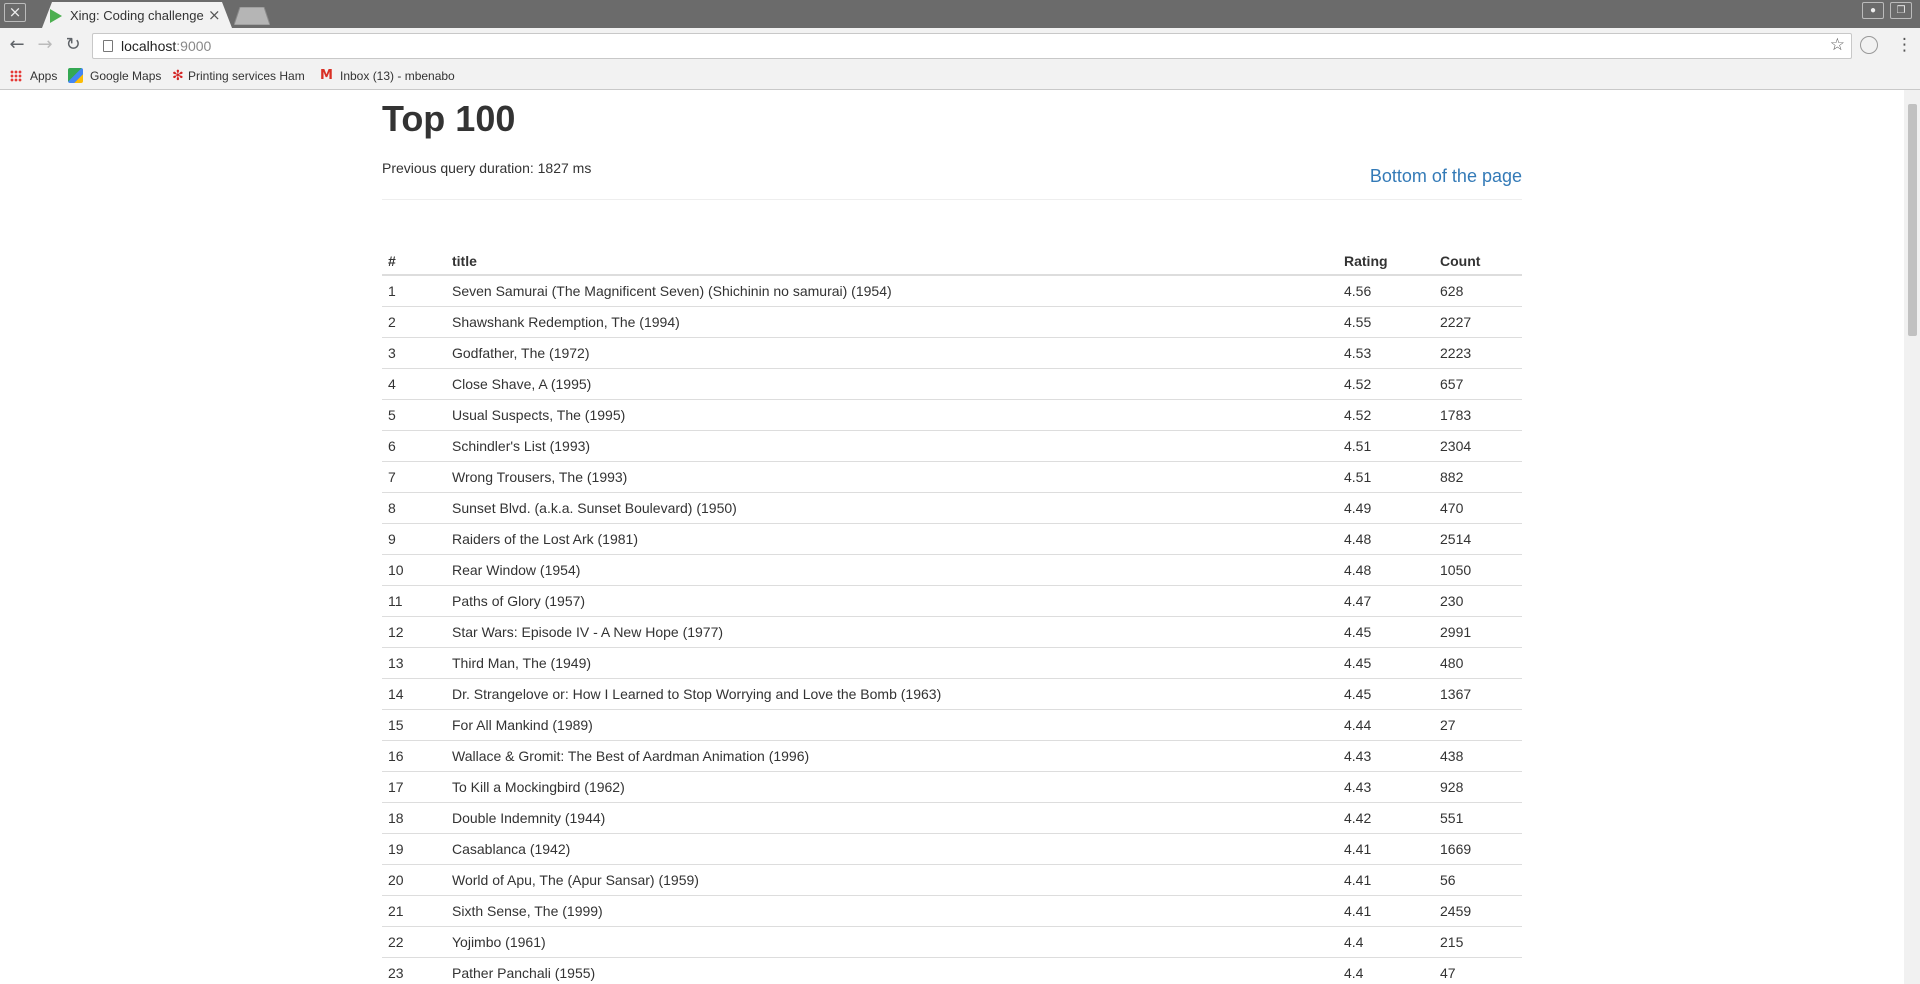 The height and width of the screenshot is (984, 1920). Describe the element at coordinates (1478, 663) in the screenshot. I see `cell-count: 480` at that location.